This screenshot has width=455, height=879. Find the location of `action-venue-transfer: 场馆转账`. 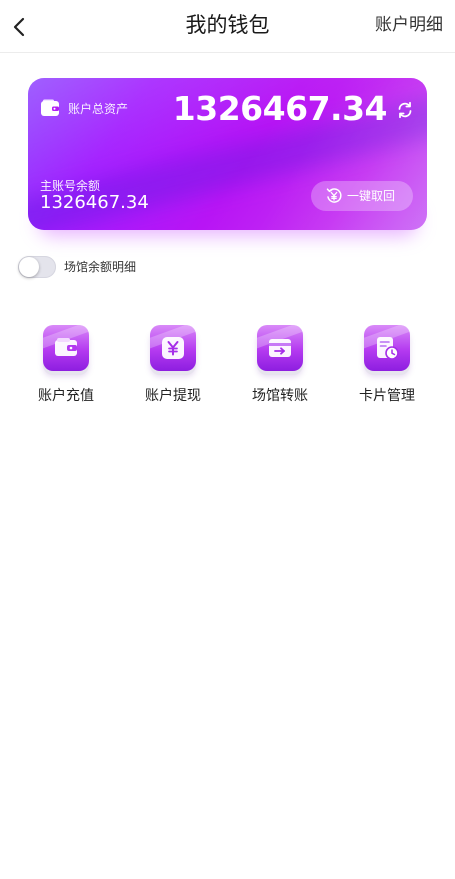

action-venue-transfer: 场馆转账 is located at coordinates (280, 366).